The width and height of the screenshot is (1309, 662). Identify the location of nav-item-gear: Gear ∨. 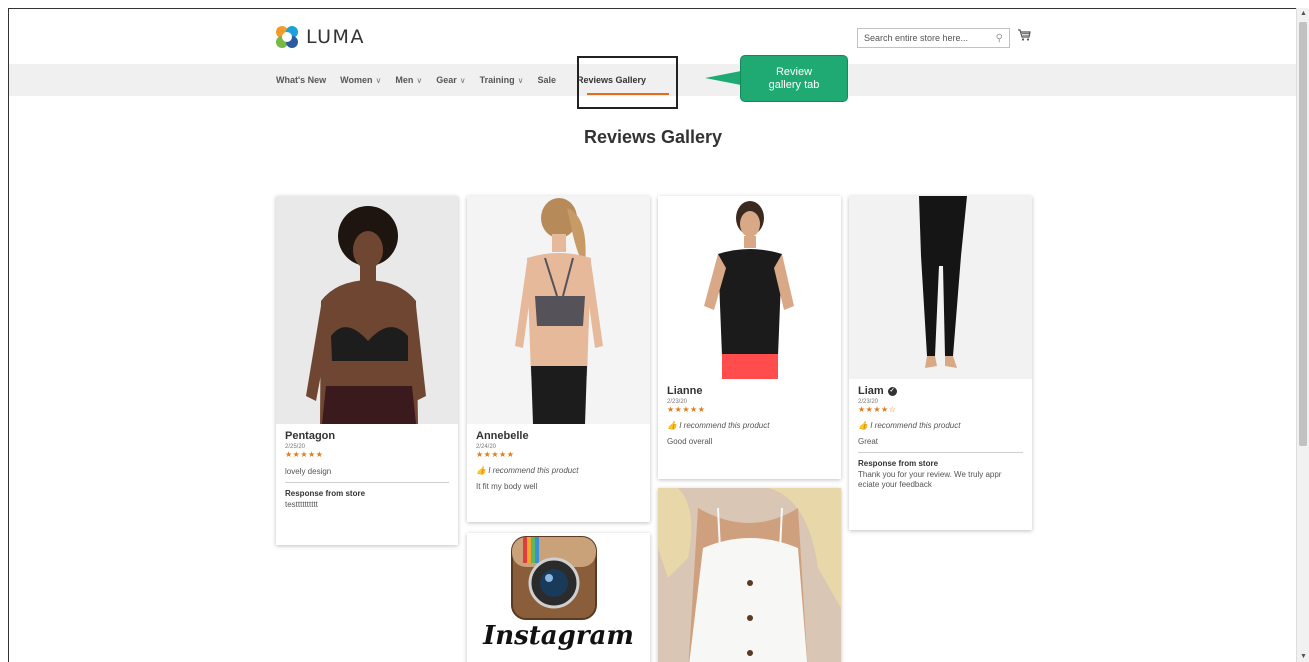
(450, 80).